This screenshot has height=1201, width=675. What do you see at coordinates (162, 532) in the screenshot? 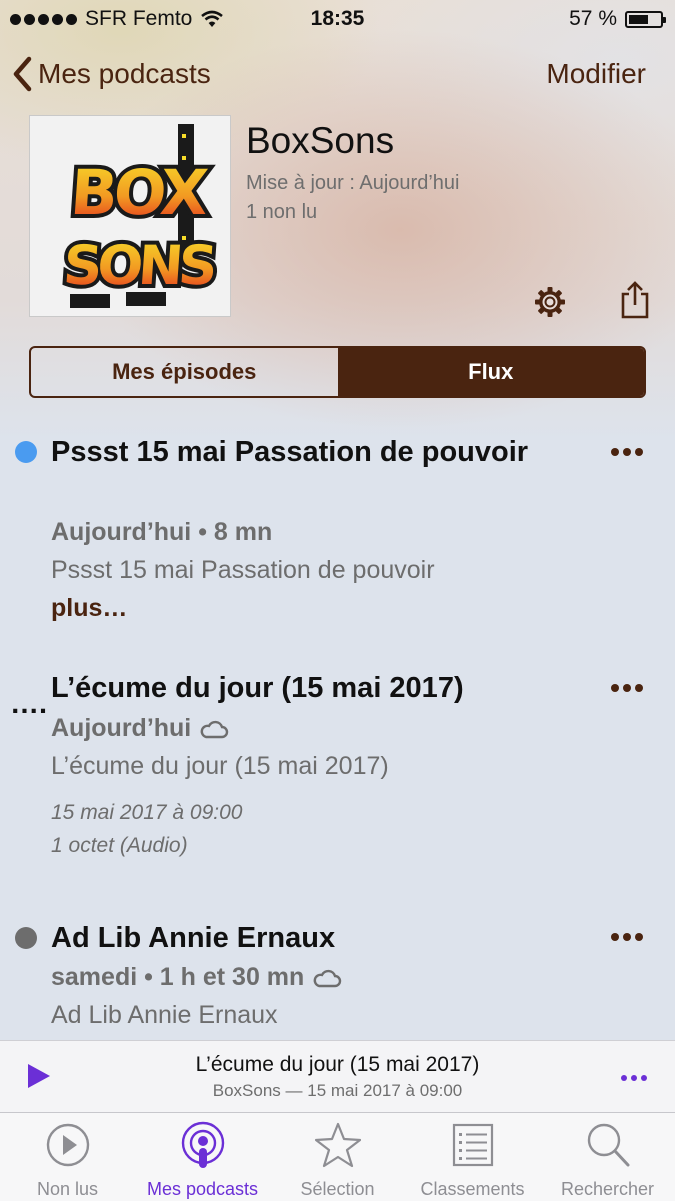
I see `episode-meta: Aujourd’hui • 8 mn` at bounding box center [162, 532].